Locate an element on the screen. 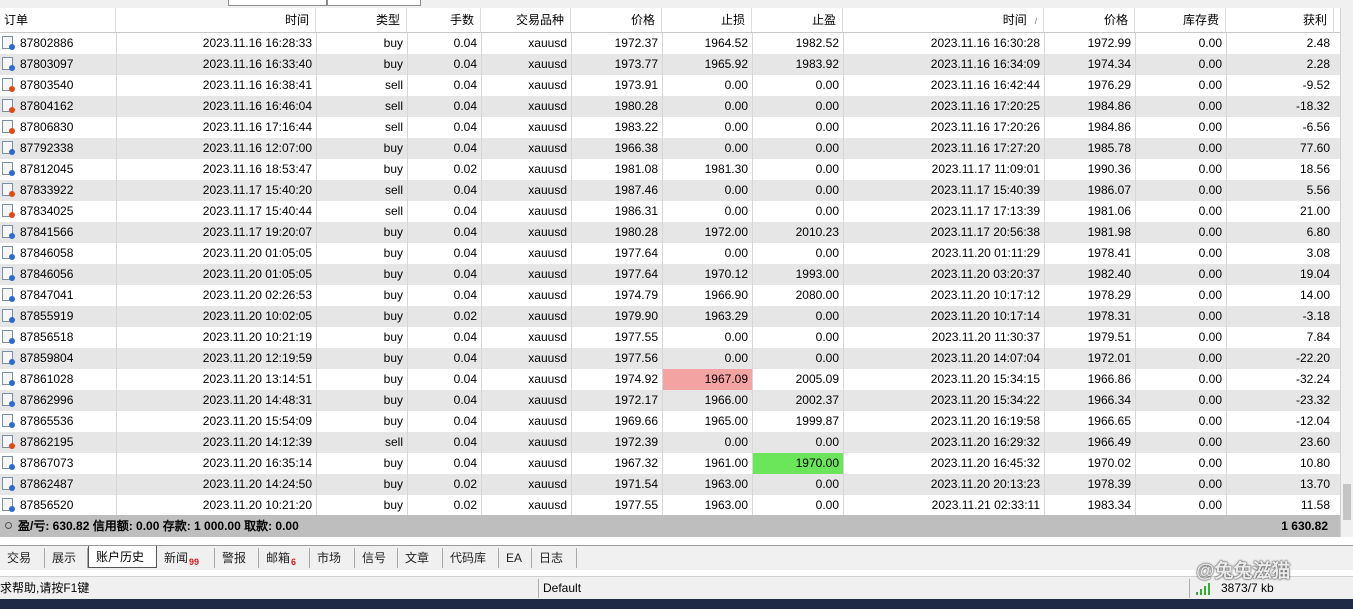  tab-8: 文章 is located at coordinates (420, 558).